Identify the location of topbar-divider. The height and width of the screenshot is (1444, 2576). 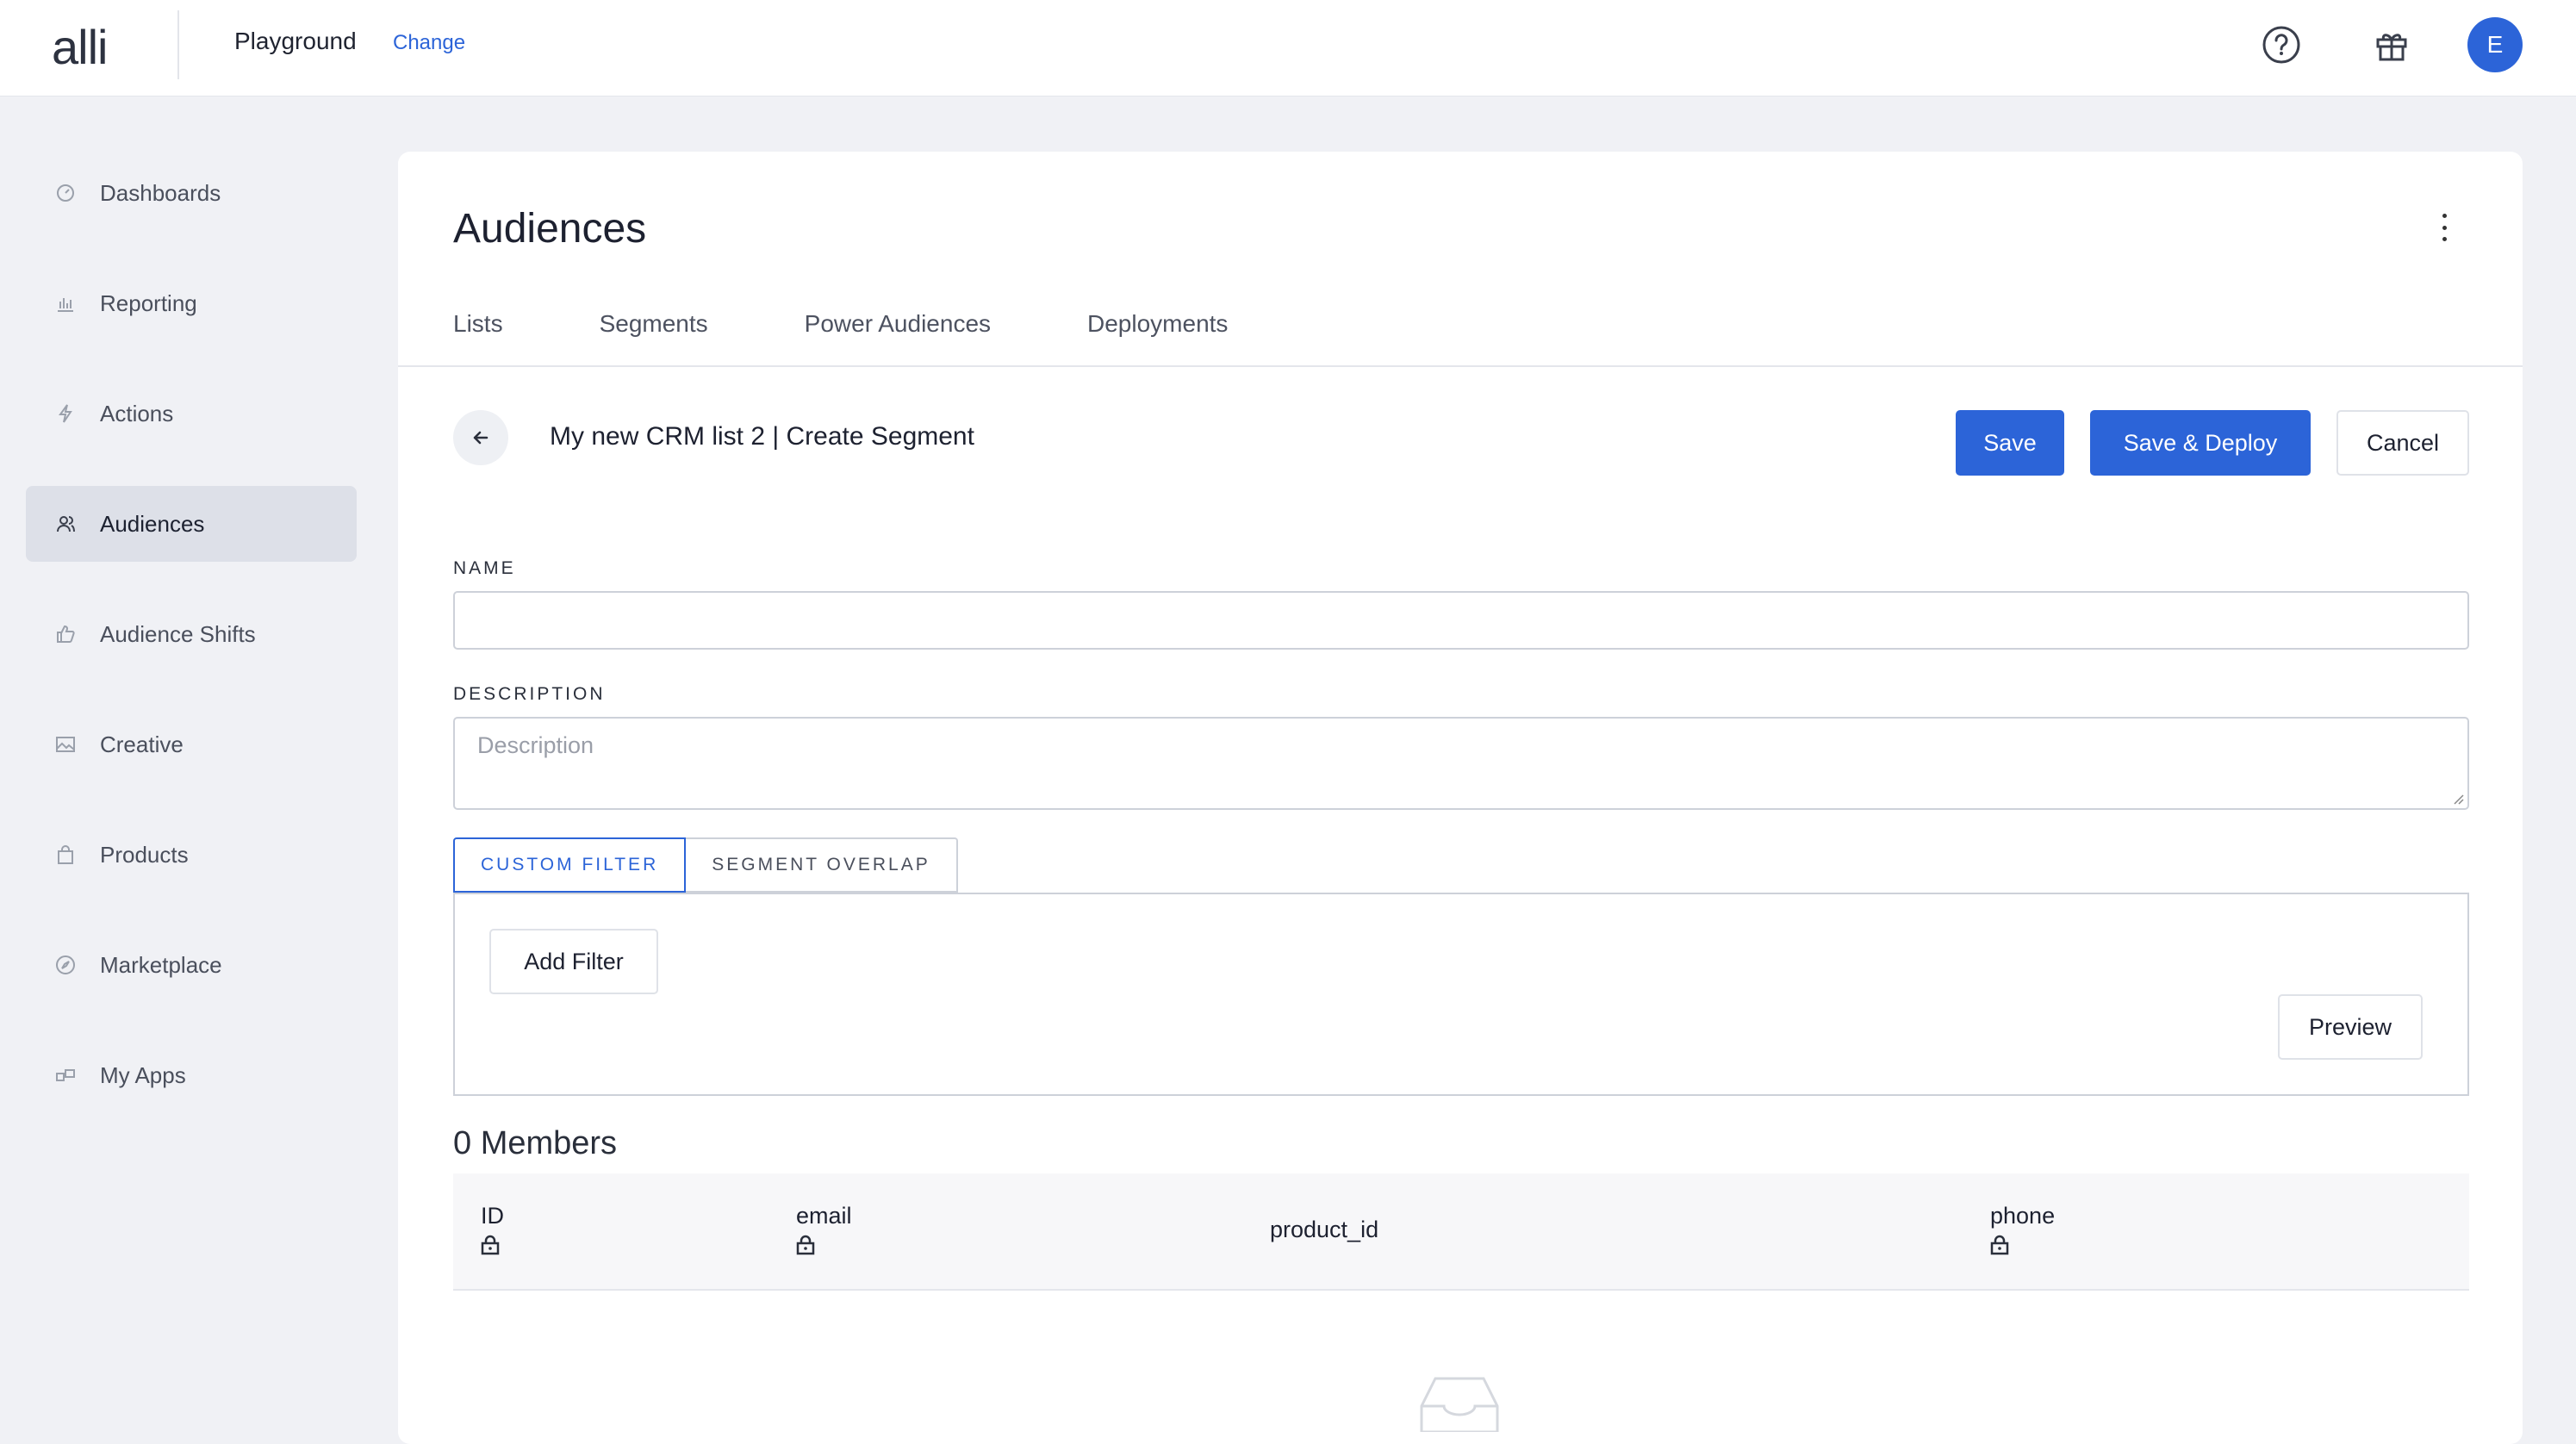
(178, 44).